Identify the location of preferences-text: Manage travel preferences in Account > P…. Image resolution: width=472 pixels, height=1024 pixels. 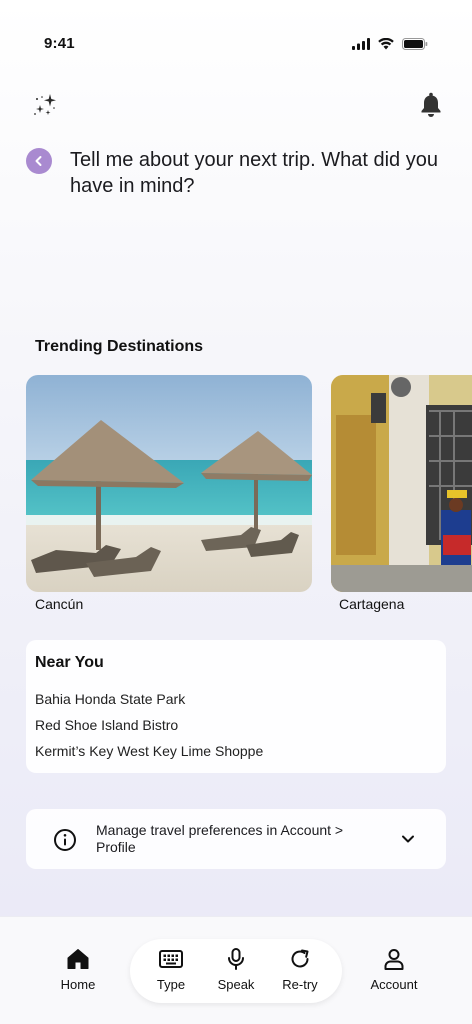
(220, 838).